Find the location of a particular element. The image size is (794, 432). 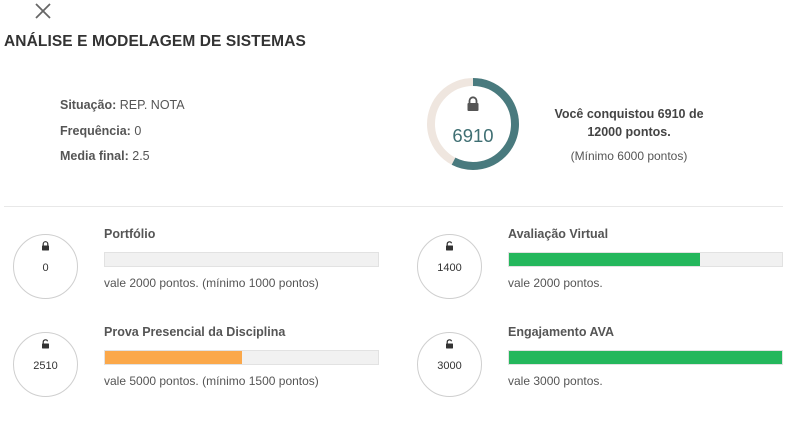

close-button is located at coordinates (43, 11).